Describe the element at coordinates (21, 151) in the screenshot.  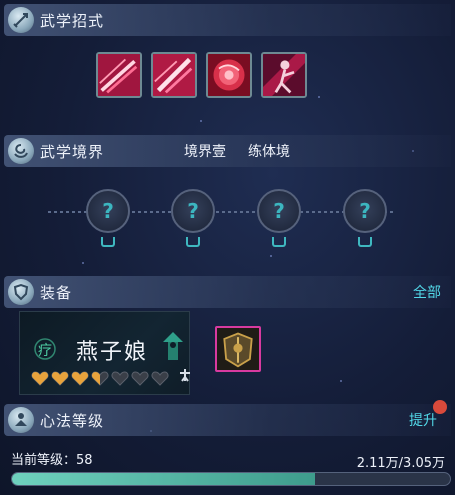
I see `swirl-icon` at that location.